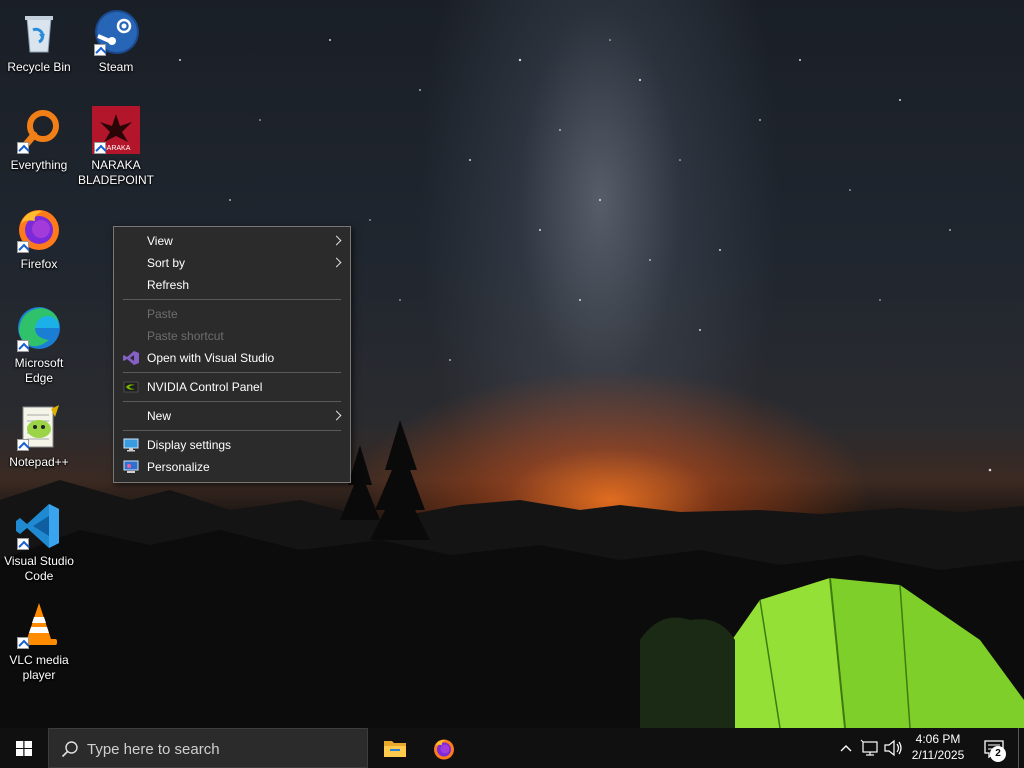 The height and width of the screenshot is (768, 1024). I want to click on notification-count-badge: 2, so click(998, 754).